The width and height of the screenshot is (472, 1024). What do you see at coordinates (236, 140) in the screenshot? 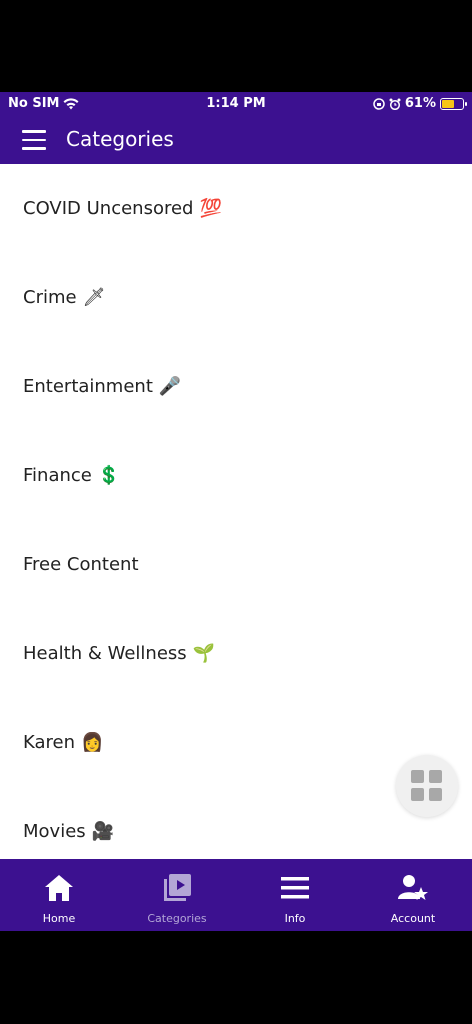
I see `app-bar: Categories` at bounding box center [236, 140].